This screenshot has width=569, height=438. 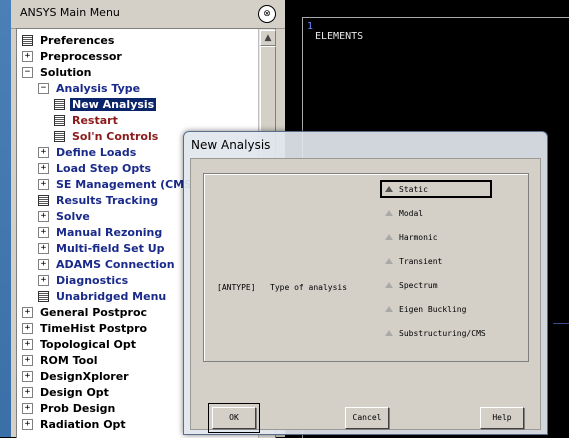 I want to click on radio-label: Modal, so click(x=411, y=213).